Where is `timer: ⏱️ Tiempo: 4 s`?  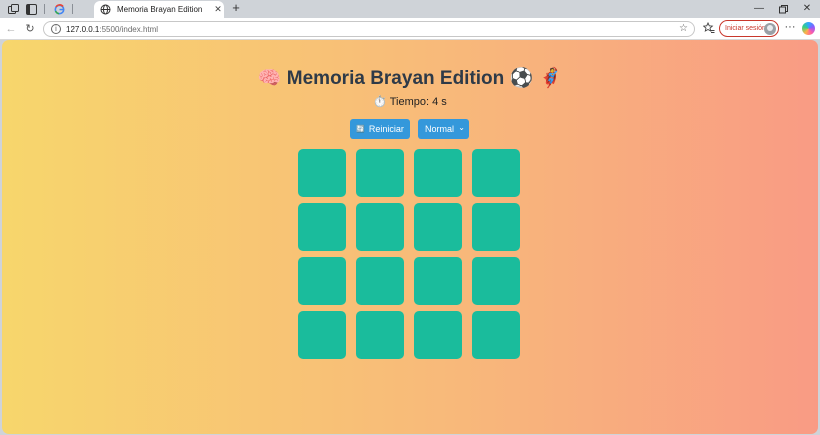 timer: ⏱️ Tiempo: 4 s is located at coordinates (410, 101).